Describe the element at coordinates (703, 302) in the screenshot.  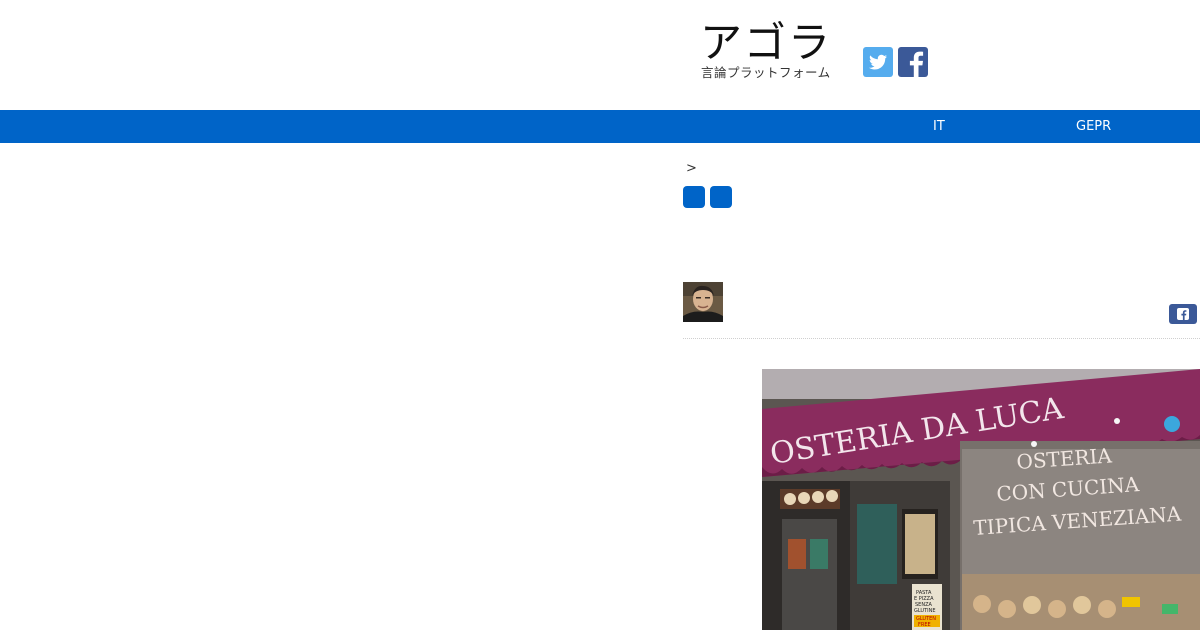
I see `author-avatar` at that location.